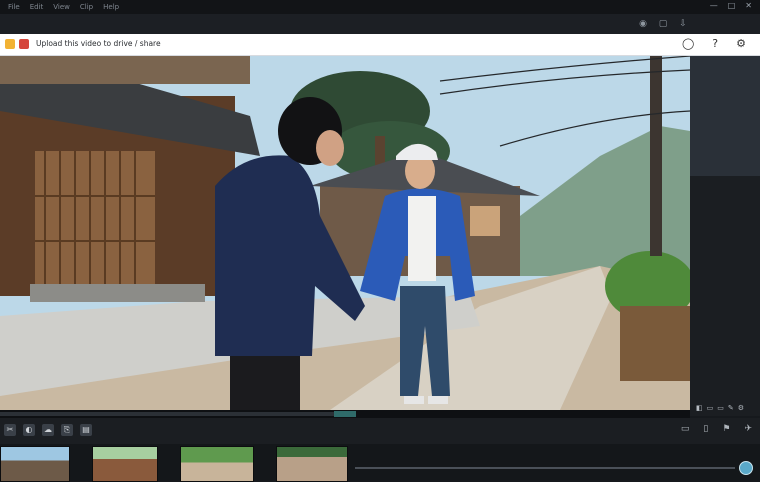  Describe the element at coordinates (643, 24) in the screenshot. I see `record-icon: ◉` at that location.